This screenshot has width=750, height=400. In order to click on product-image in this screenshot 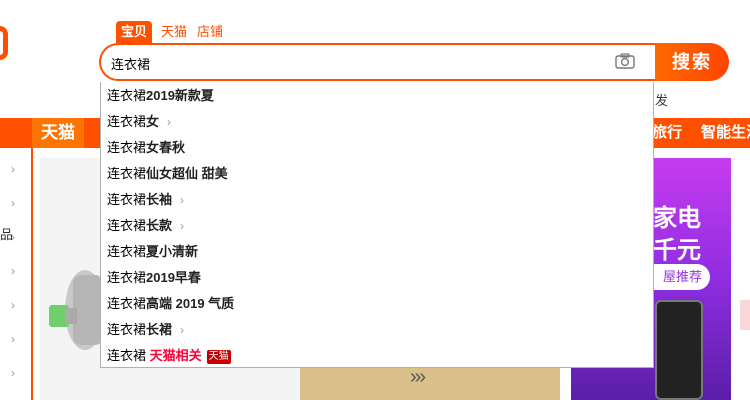, I will do `click(75, 315)`.